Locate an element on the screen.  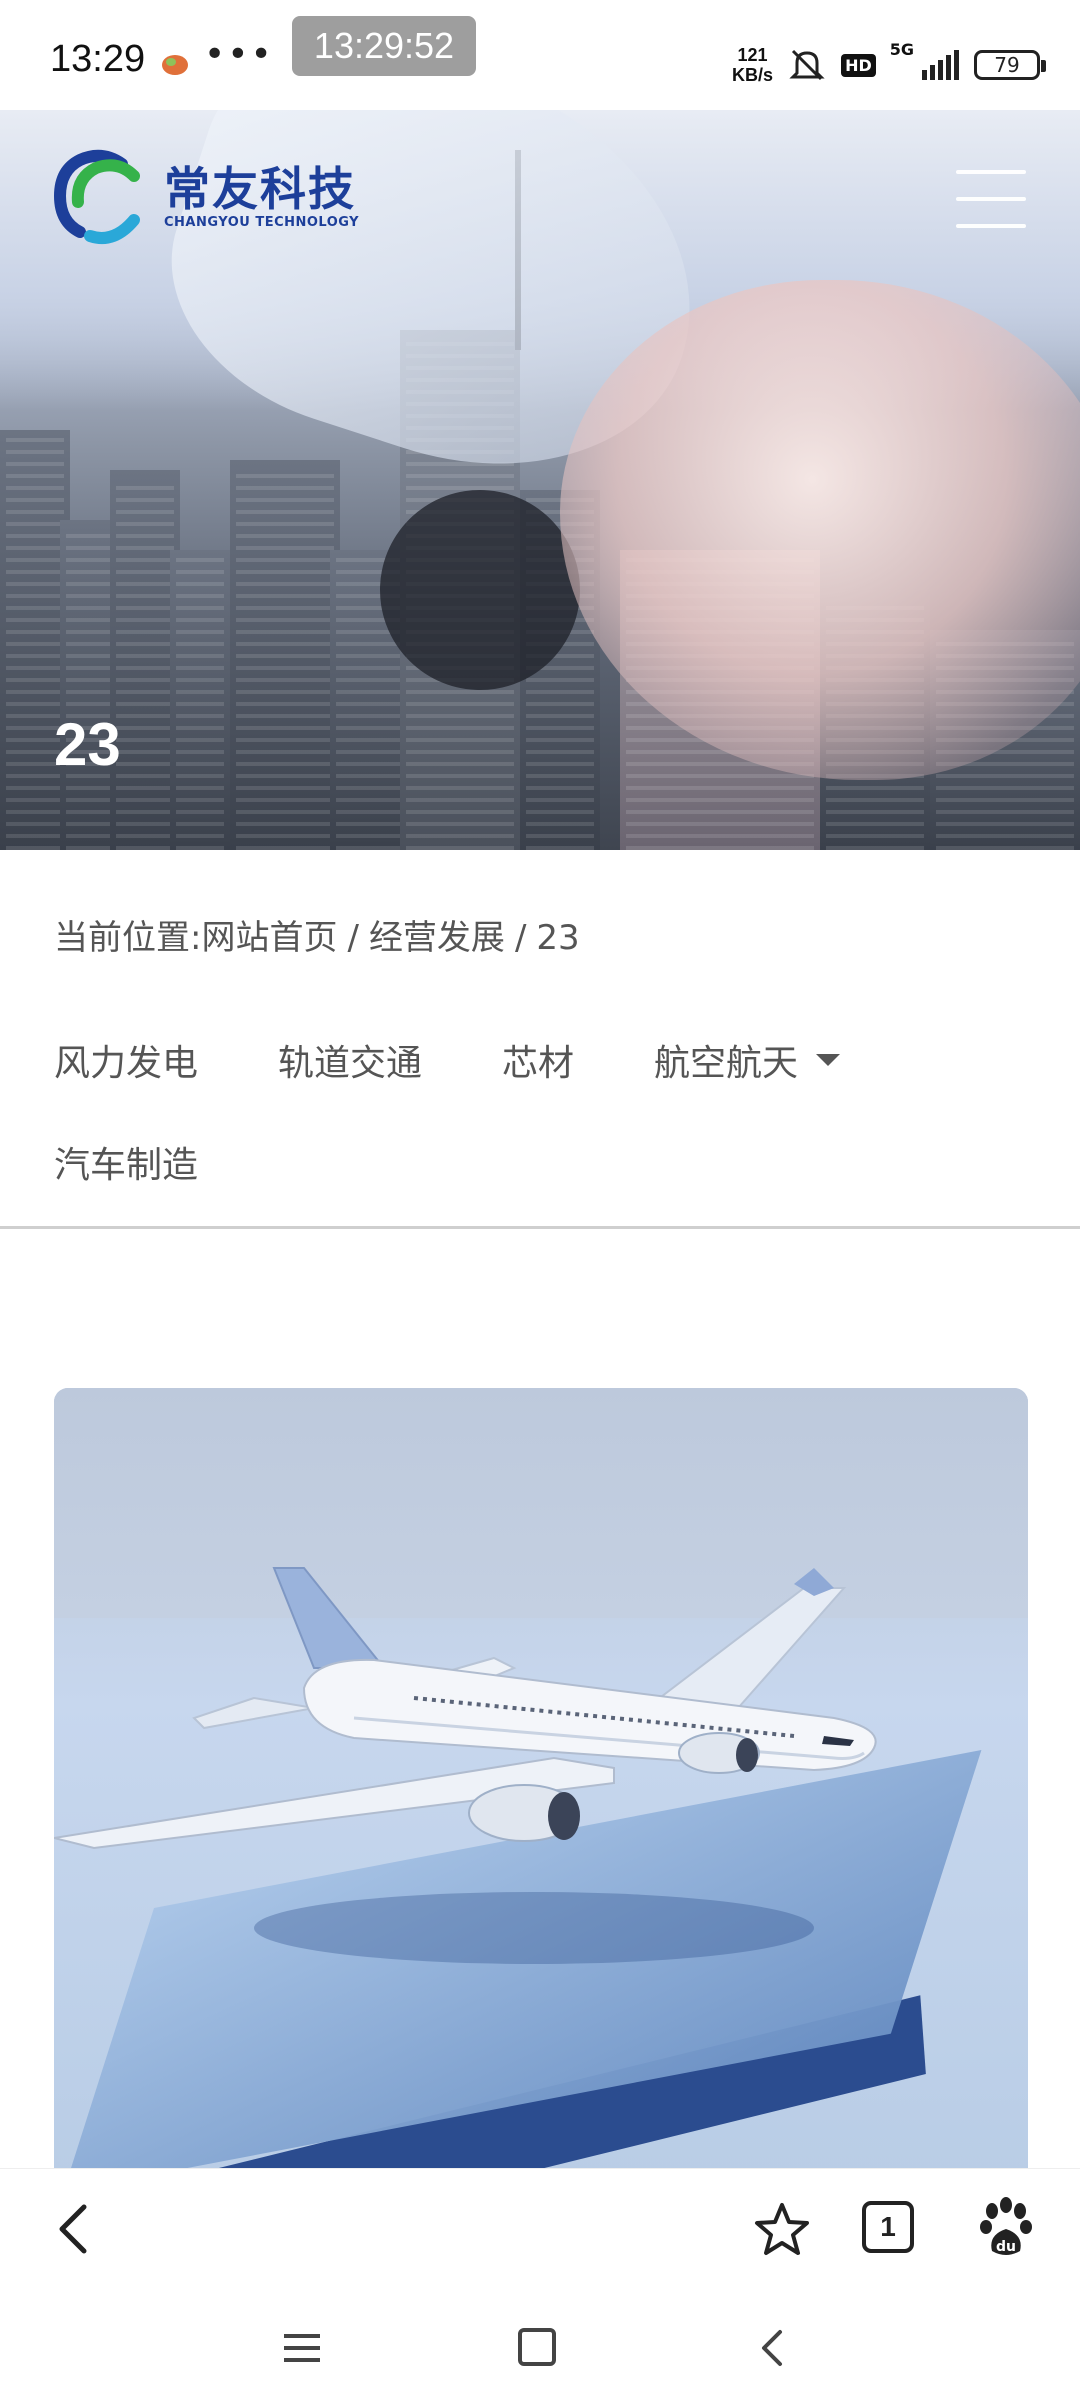
site-logo: 常友科技 CHANGYOU TECHNOLOGY is located at coordinates (205, 196).